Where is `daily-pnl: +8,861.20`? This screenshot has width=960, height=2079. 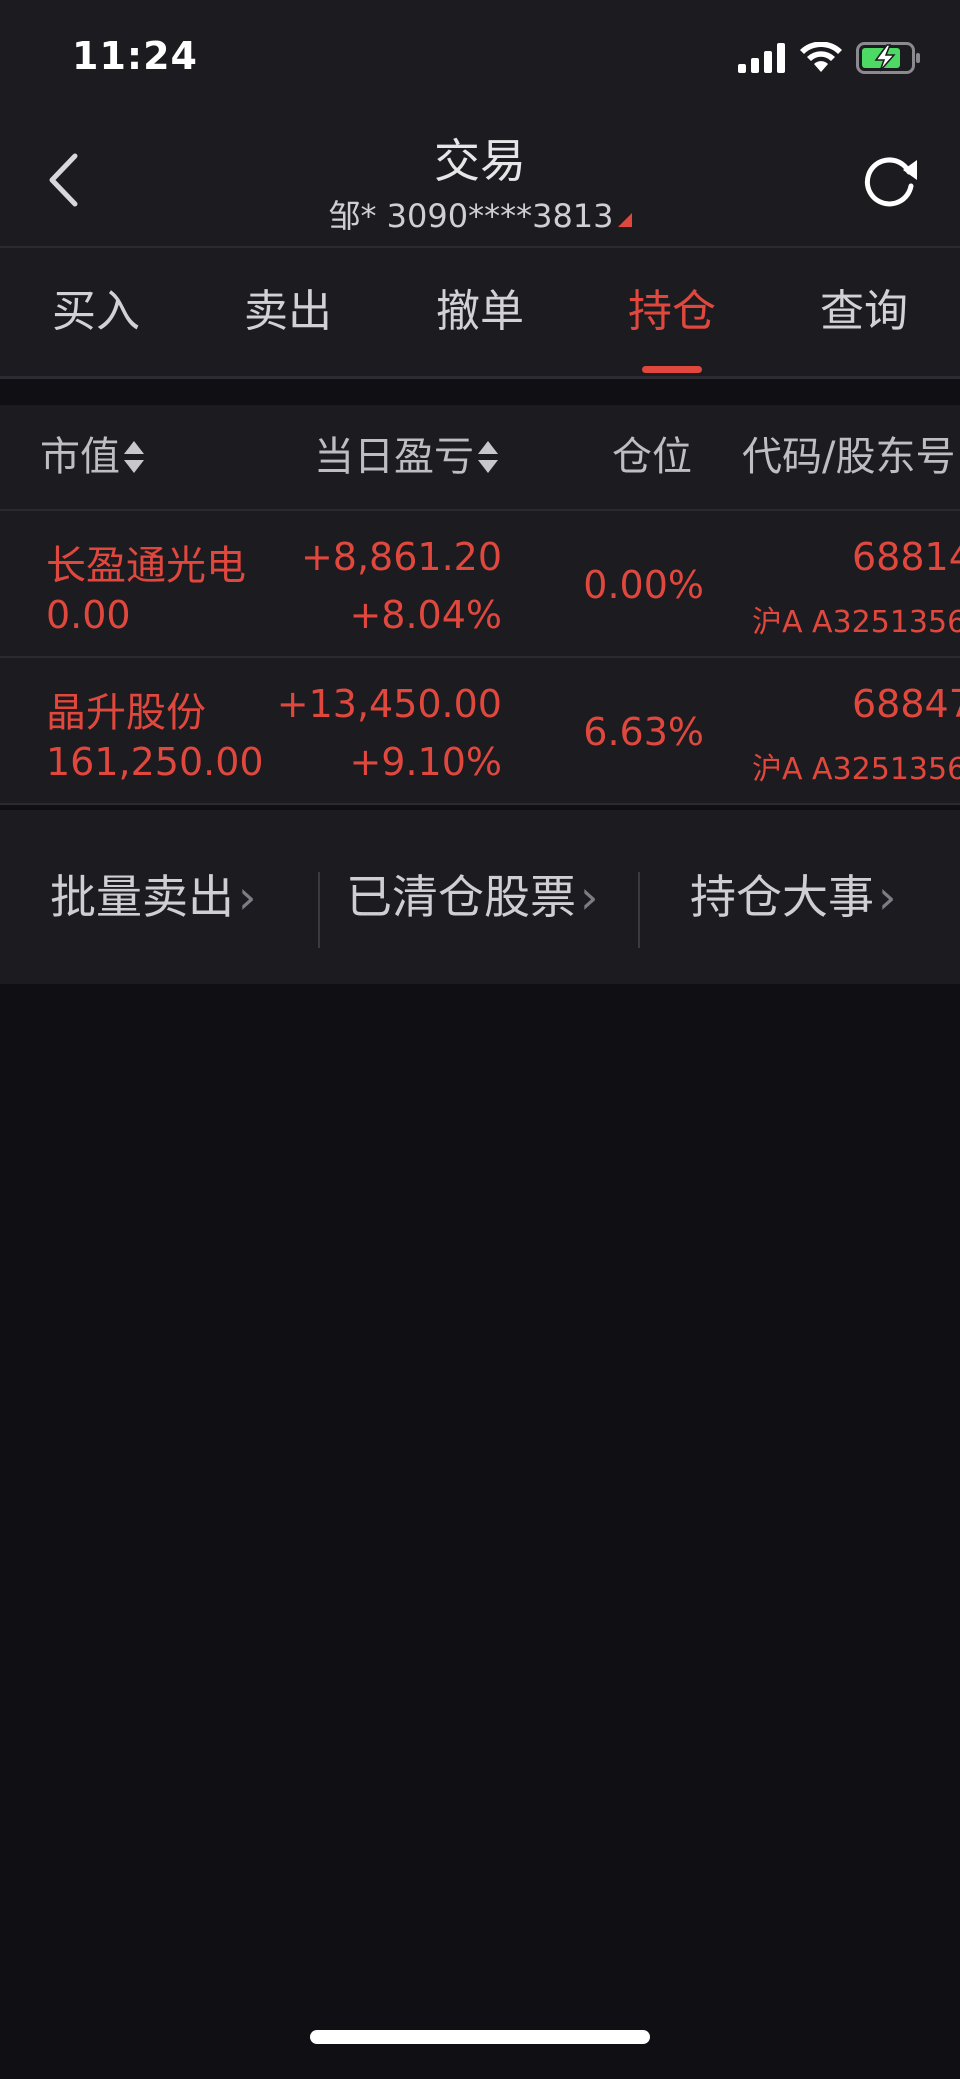
daily-pnl: +8,861.20 is located at coordinates (401, 557).